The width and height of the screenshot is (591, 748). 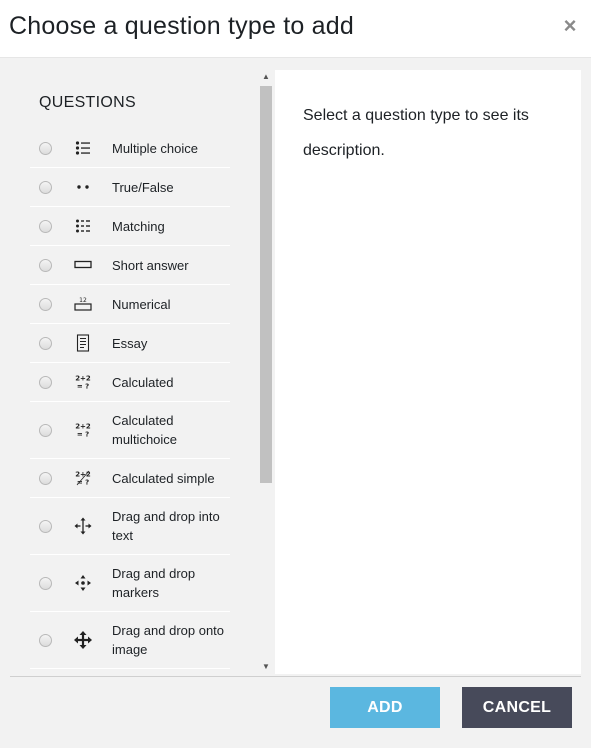 I want to click on calculated-multichoice-icon: 2+2 = ?, so click(x=83, y=430).